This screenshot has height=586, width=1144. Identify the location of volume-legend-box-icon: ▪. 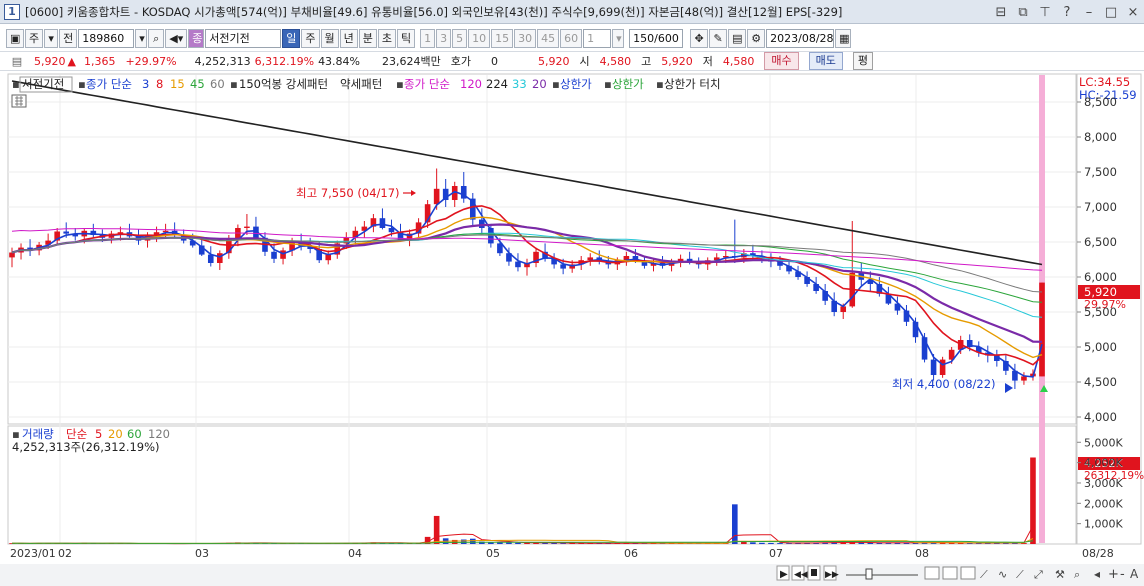
(16, 434).